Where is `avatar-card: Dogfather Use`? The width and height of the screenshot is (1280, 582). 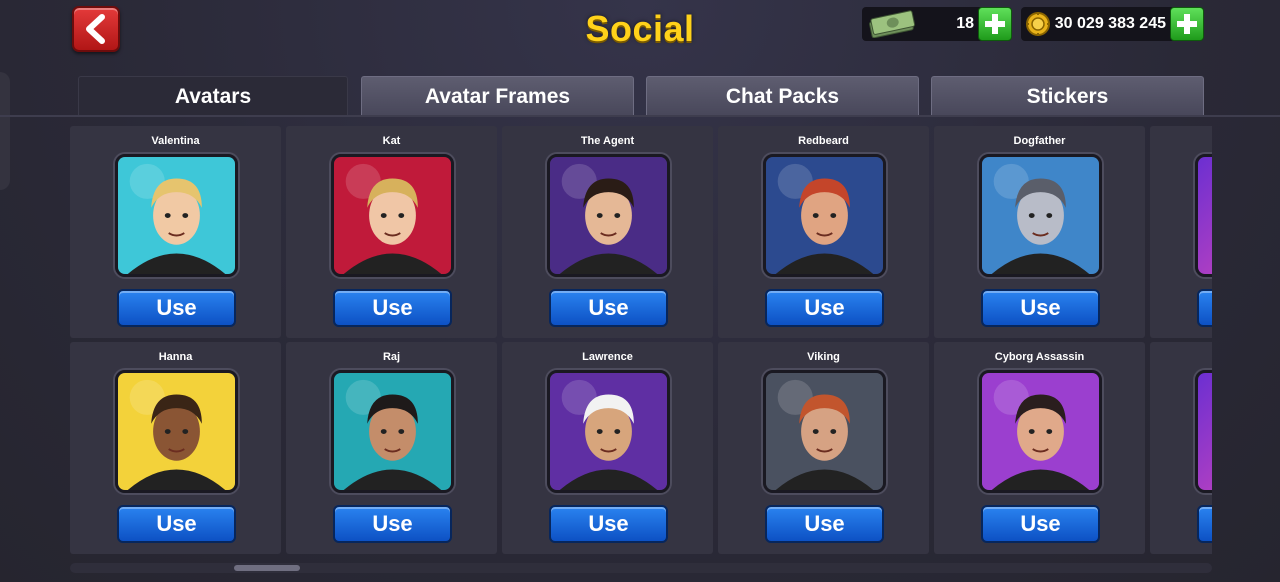
avatar-card: Dogfather Use is located at coordinates (1039, 232).